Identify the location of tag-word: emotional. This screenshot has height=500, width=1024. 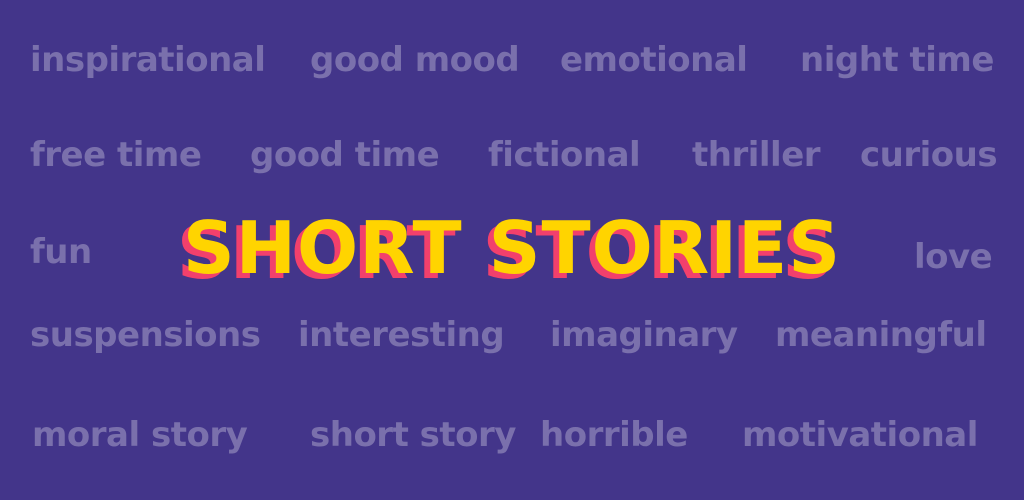
(654, 60).